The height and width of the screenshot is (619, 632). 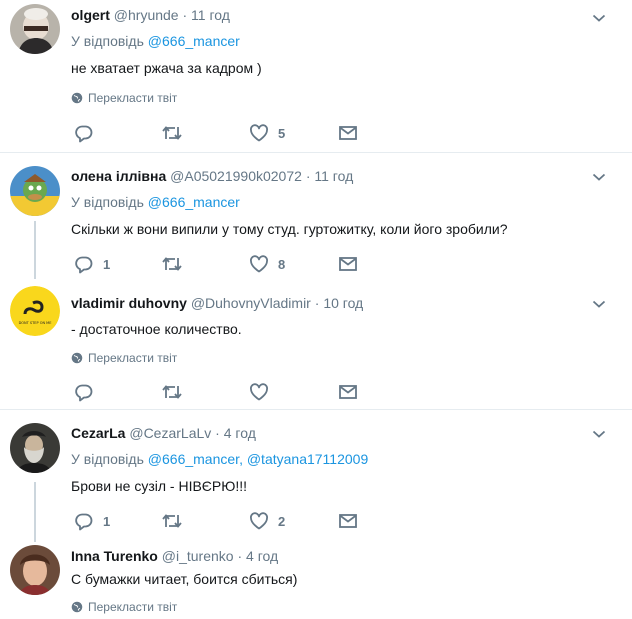 I want to click on like-count: 5, so click(x=282, y=133).